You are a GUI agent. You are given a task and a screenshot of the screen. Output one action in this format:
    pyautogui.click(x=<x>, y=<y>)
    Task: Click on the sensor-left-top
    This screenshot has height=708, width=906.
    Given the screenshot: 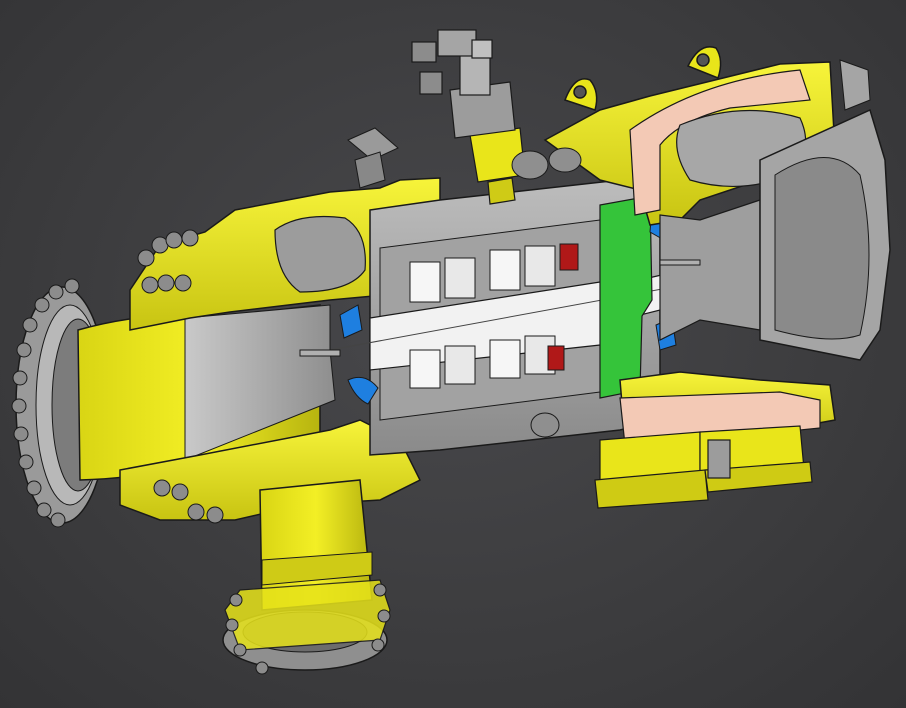 What is the action you would take?
    pyautogui.click(x=373, y=158)
    